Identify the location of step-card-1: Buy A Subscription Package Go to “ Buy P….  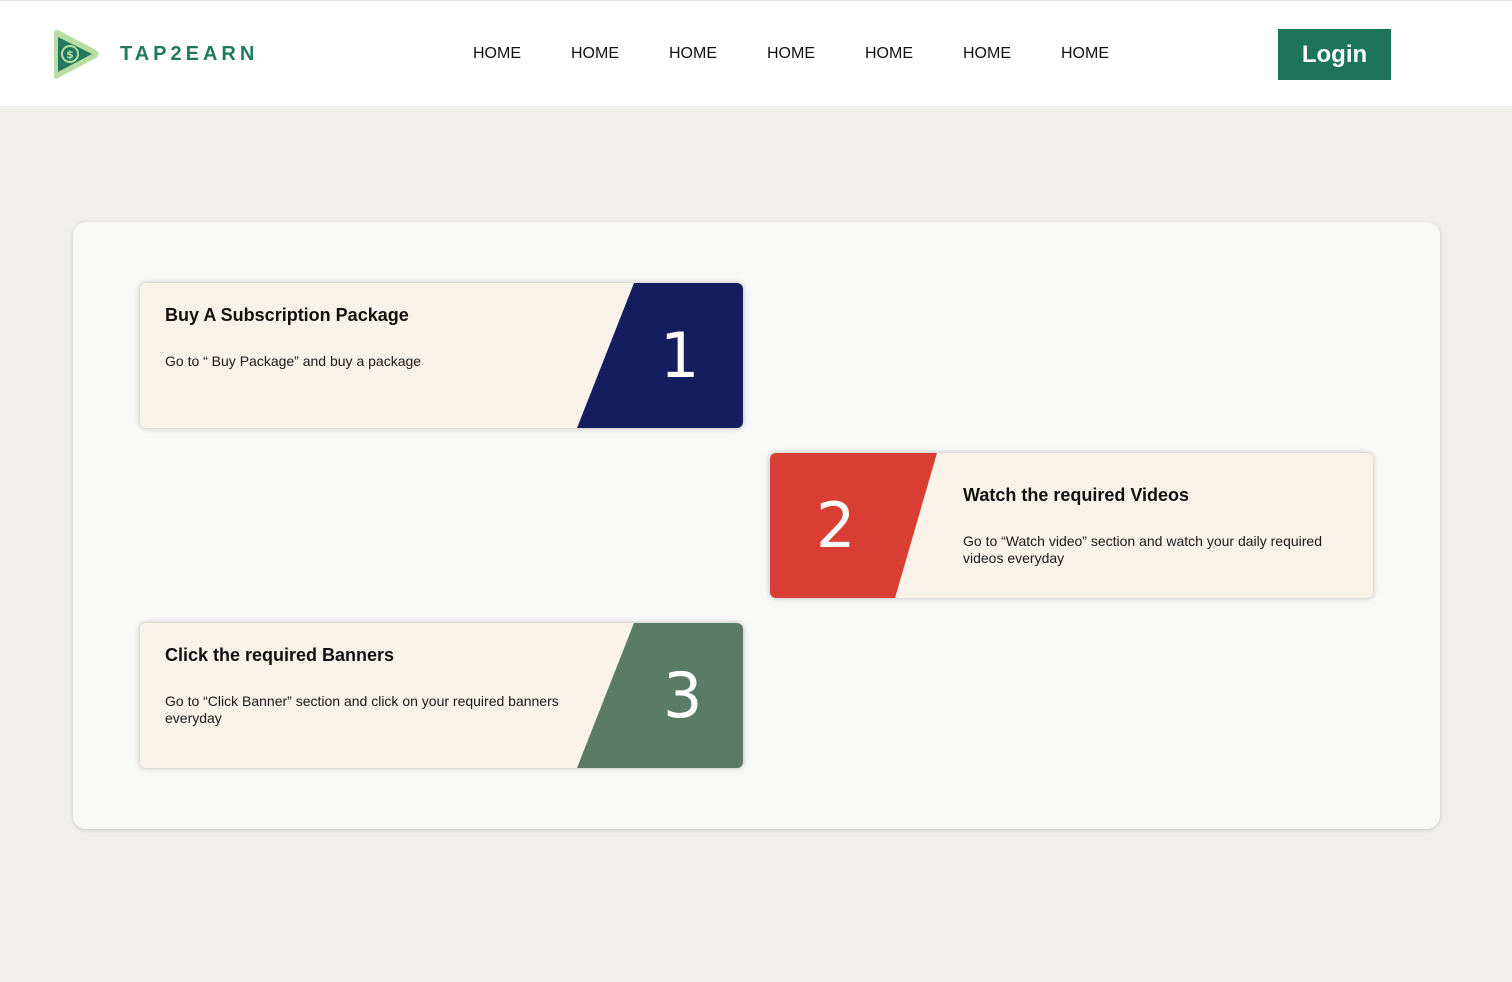
(441, 355).